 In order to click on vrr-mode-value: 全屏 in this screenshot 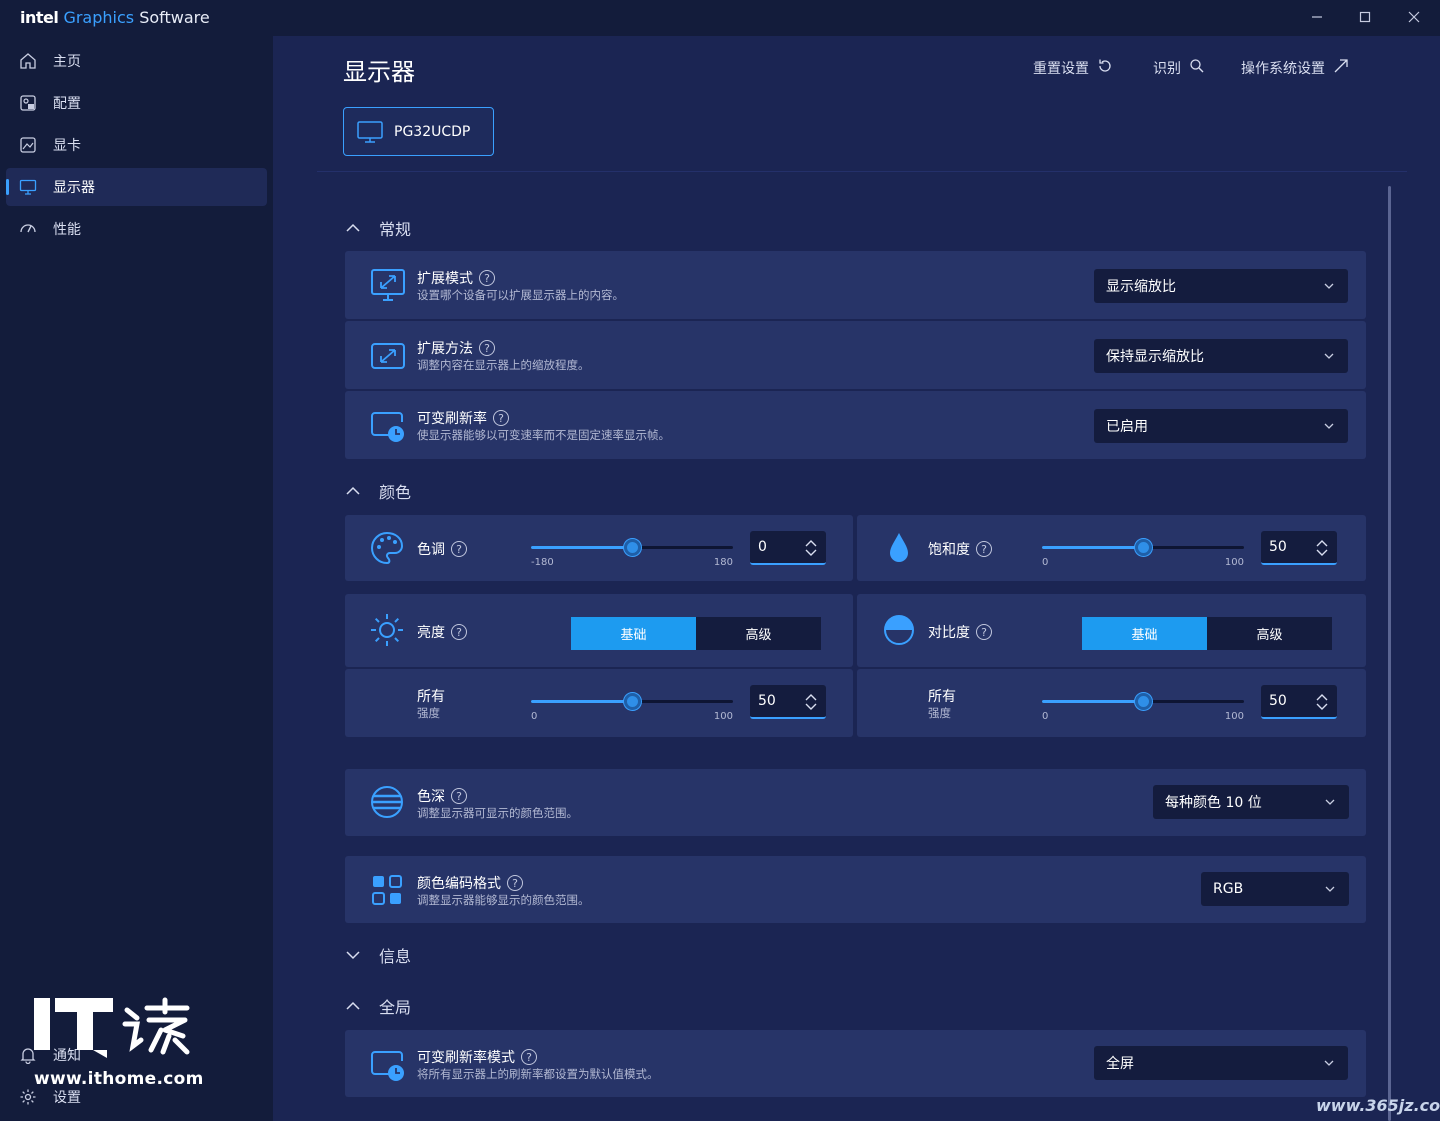, I will do `click(1120, 1064)`.